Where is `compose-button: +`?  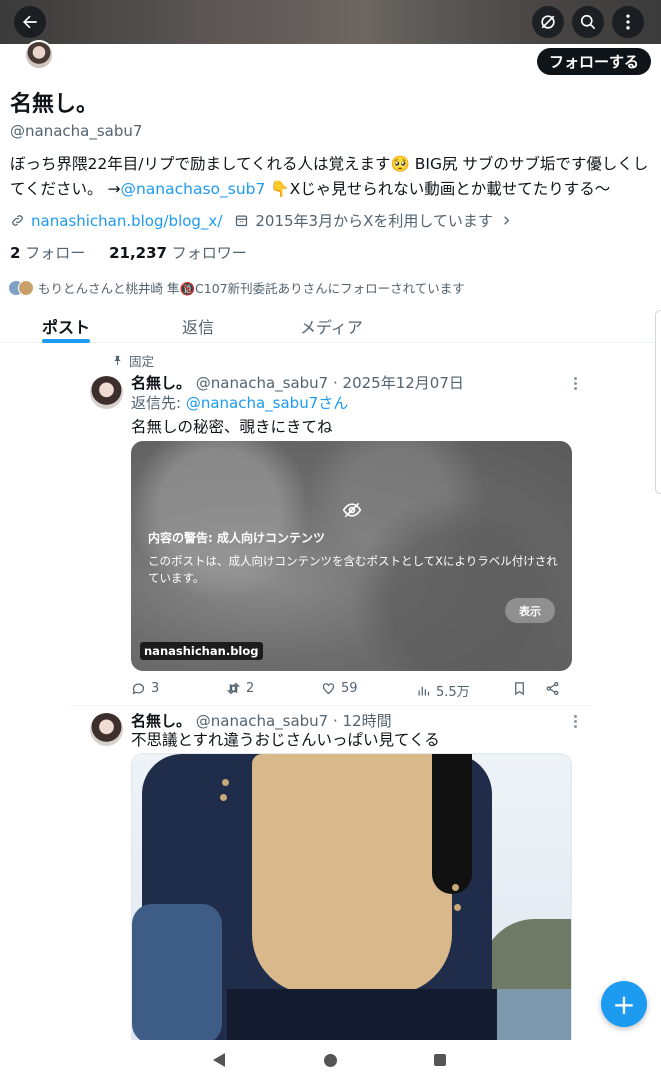
compose-button: + is located at coordinates (624, 1004).